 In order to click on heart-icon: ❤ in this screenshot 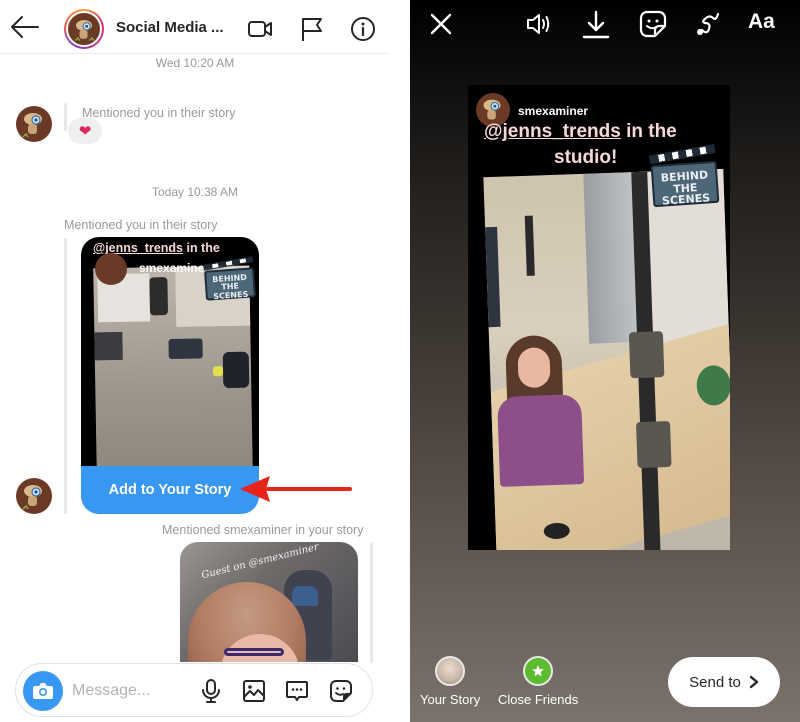, I will do `click(85, 131)`.